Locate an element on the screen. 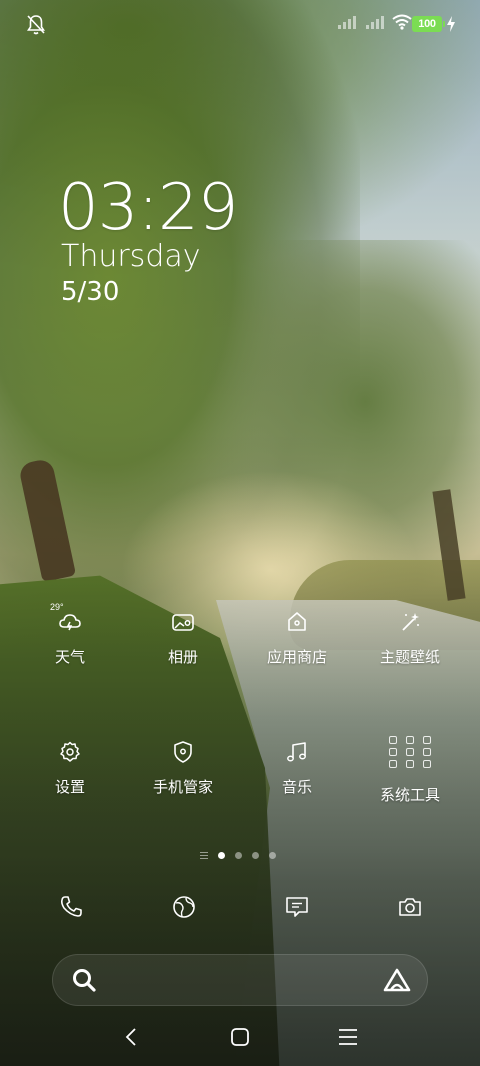  battery-level: 100 is located at coordinates (427, 24).